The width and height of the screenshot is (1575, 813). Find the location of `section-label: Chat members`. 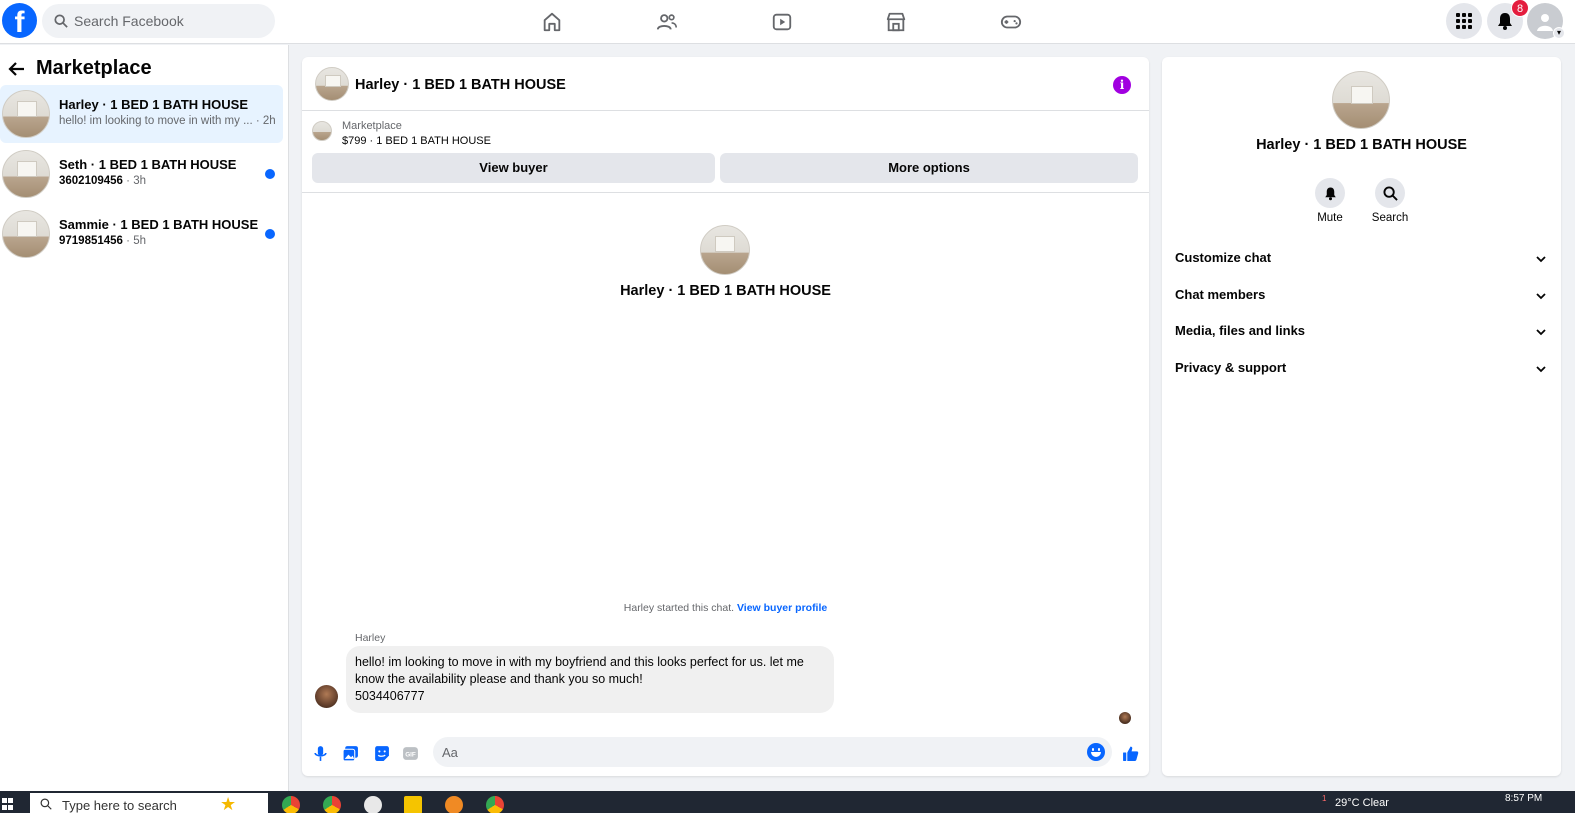

section-label: Chat members is located at coordinates (1220, 294).